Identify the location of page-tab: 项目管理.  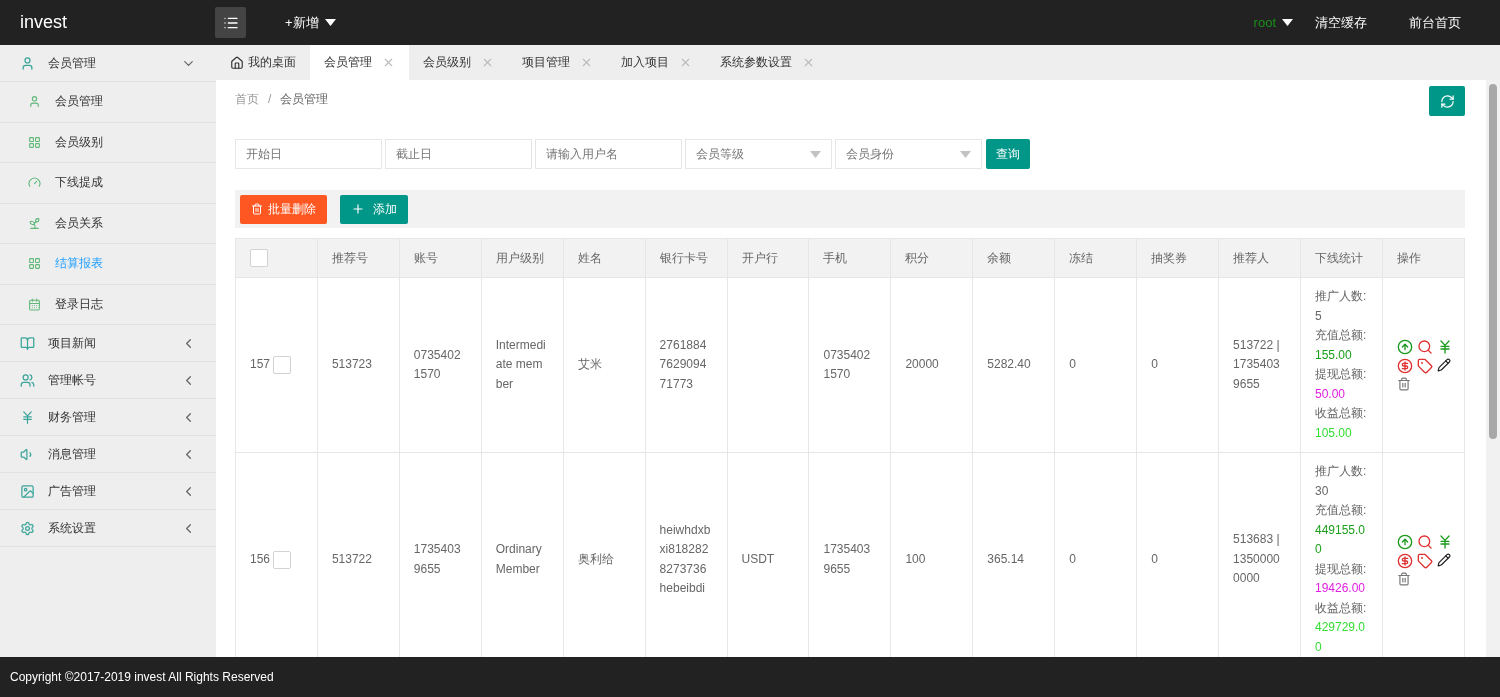
(557, 62).